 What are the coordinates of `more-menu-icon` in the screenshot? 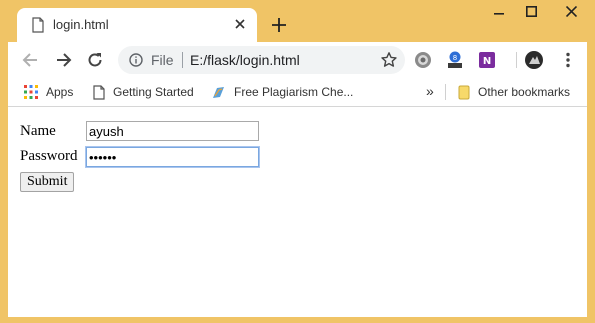 It's located at (568, 60).